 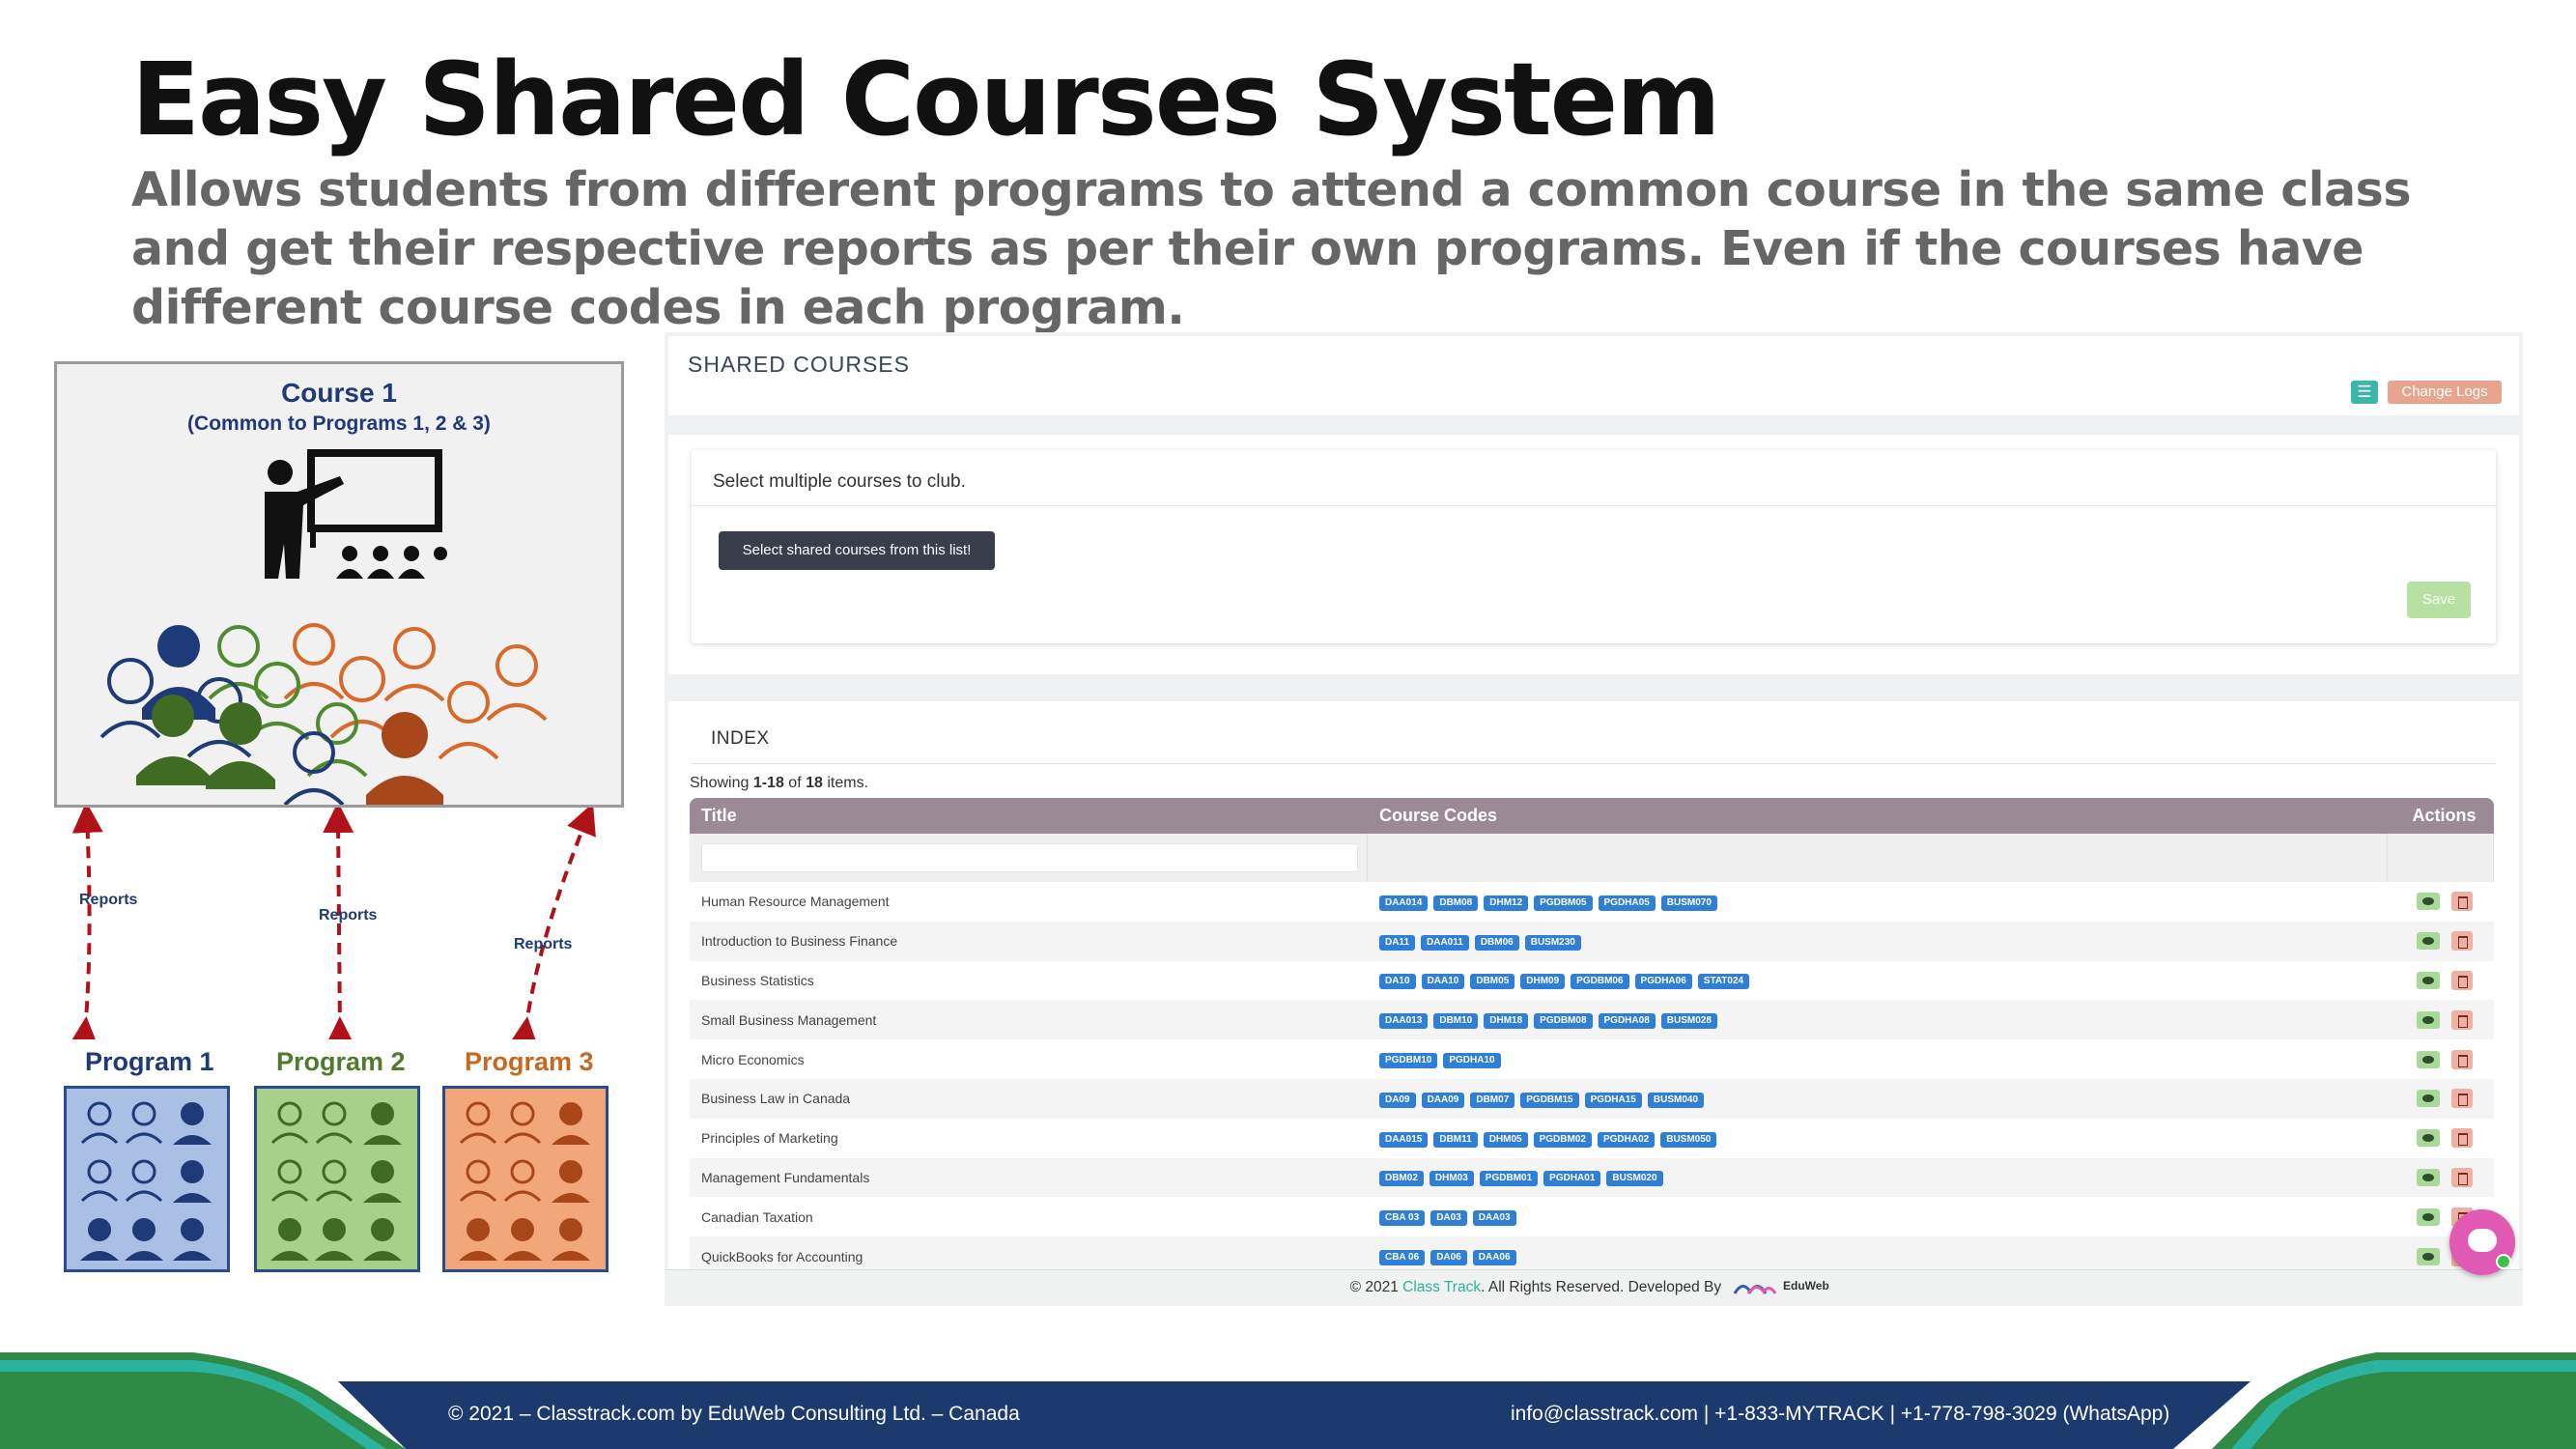 What do you see at coordinates (2503, 1261) in the screenshot?
I see `online-status-dot` at bounding box center [2503, 1261].